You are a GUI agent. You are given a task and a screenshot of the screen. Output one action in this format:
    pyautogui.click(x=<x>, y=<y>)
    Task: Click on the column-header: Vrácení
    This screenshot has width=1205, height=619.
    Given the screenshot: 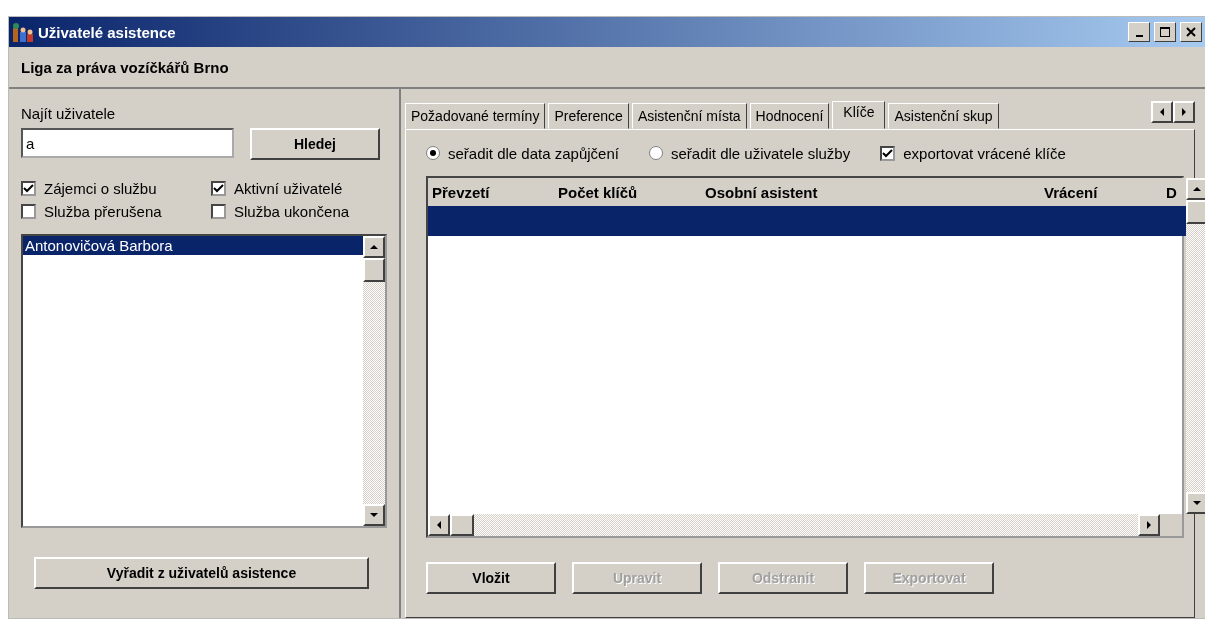 What is the action you would take?
    pyautogui.click(x=1101, y=192)
    